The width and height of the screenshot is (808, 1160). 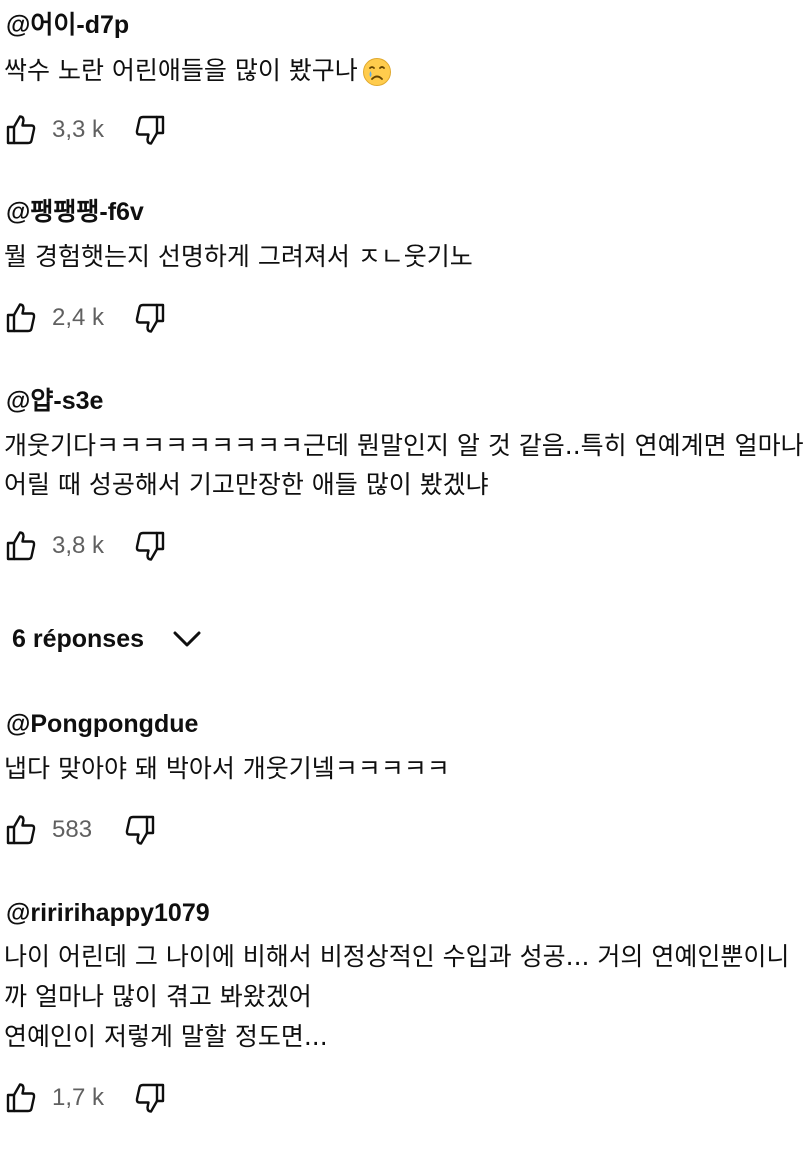 I want to click on comment-author: @어이-d7p, so click(x=67, y=25).